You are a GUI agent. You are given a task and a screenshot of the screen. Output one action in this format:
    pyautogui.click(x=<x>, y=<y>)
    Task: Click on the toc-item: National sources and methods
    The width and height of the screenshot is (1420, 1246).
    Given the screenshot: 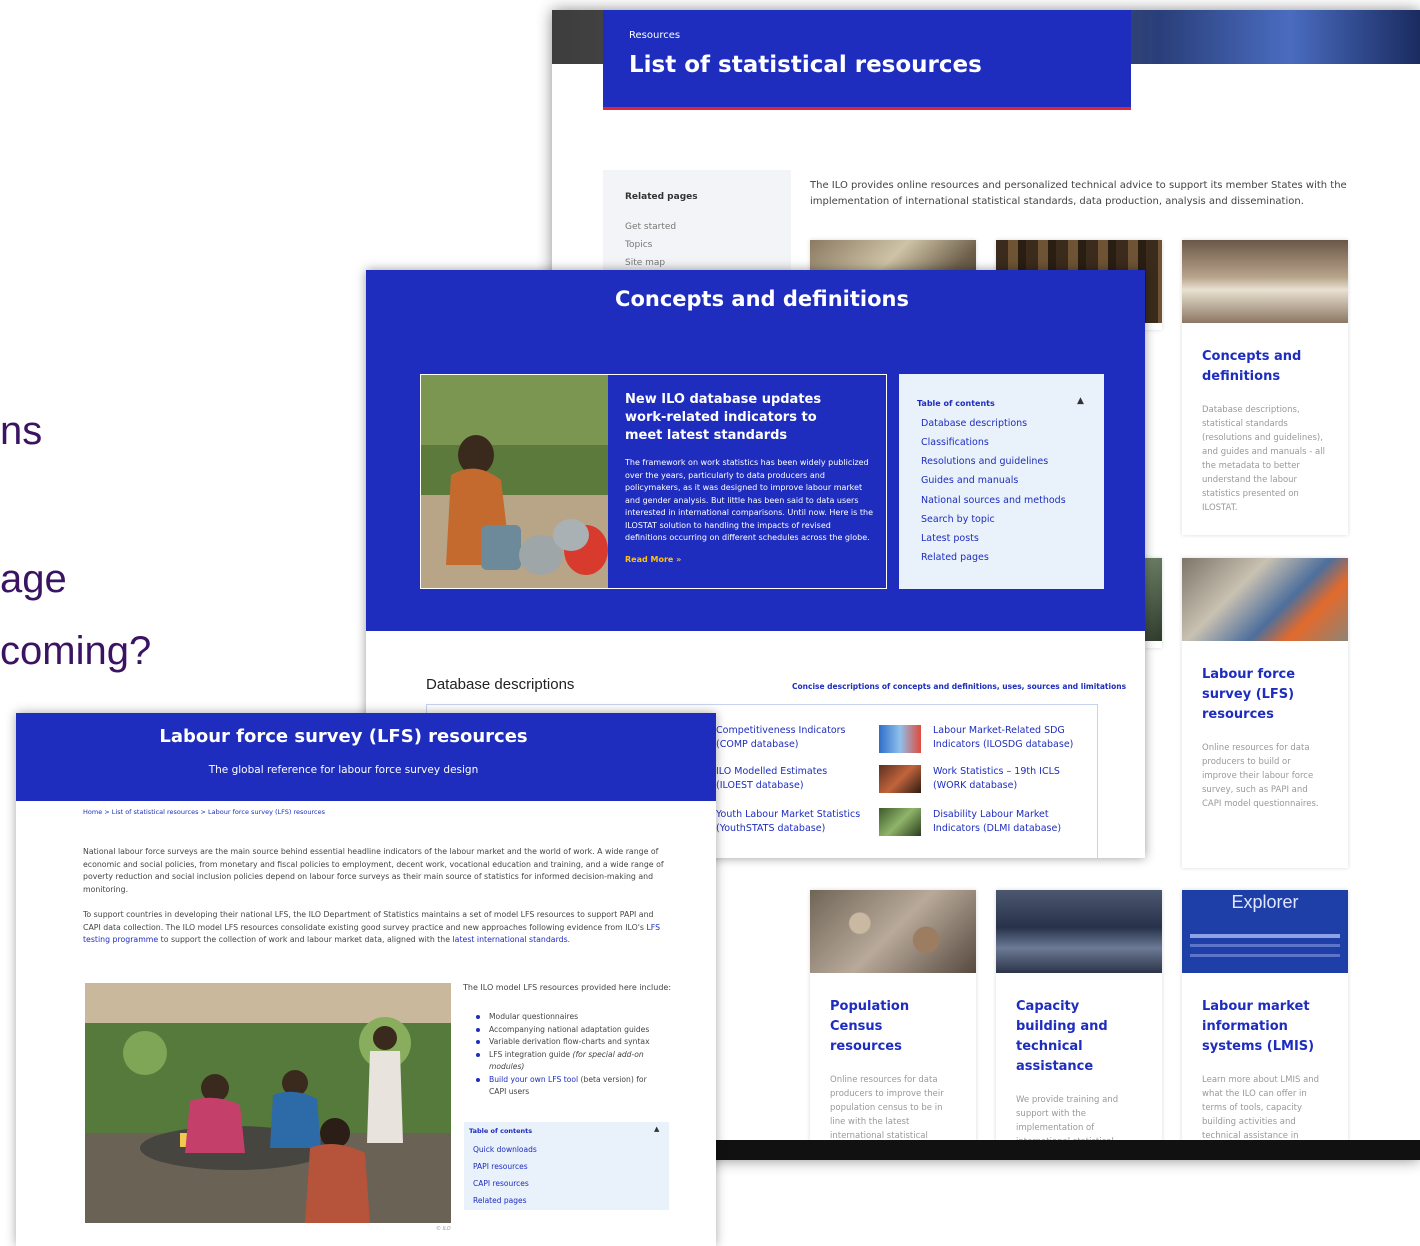 What is the action you would take?
    pyautogui.click(x=993, y=500)
    